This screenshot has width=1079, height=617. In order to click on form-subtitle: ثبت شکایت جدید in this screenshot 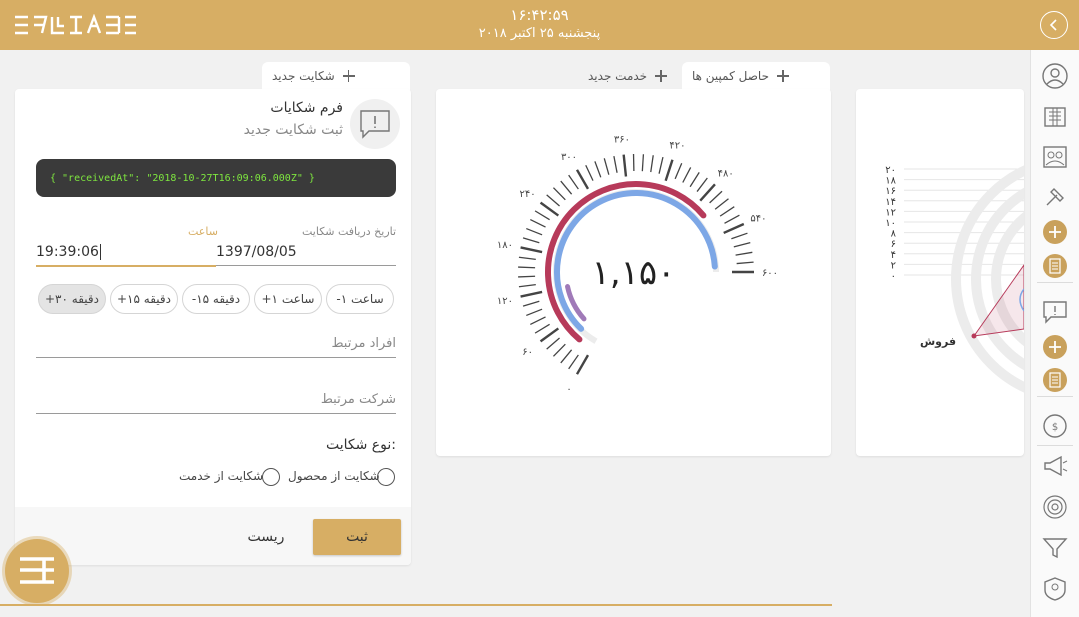, I will do `click(293, 130)`.